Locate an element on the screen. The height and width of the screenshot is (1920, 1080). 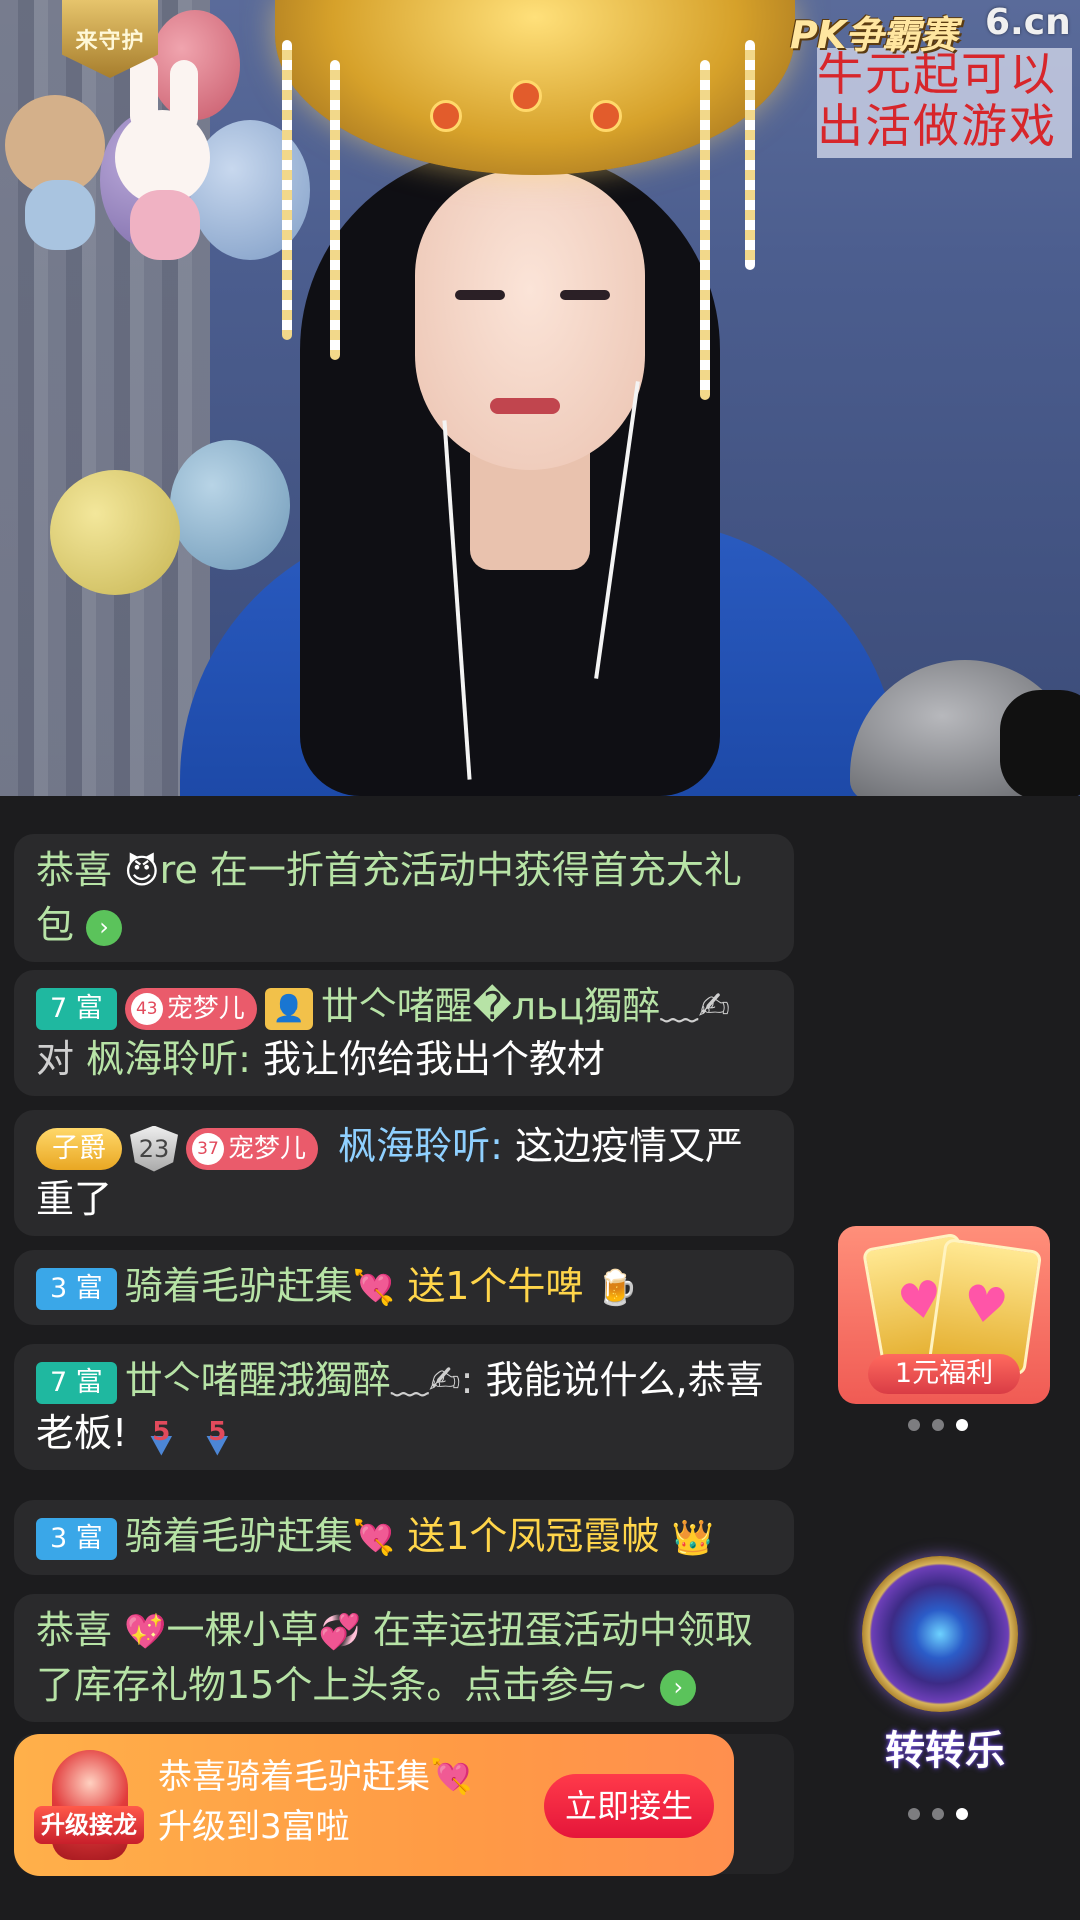
spin-wheel-label: 转转乐 is located at coordinates (945, 1747).